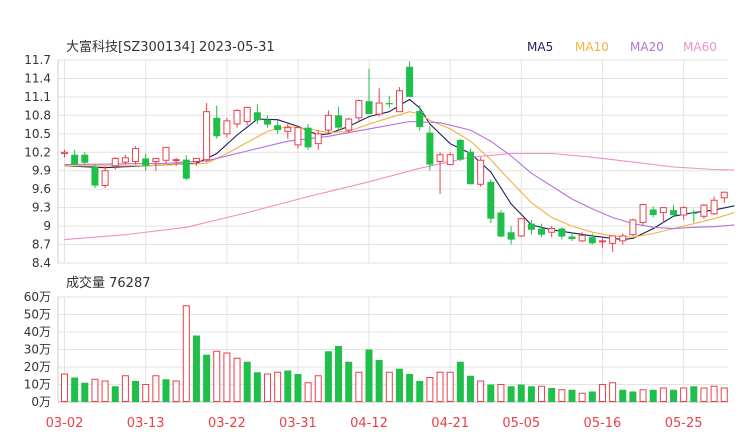 The width and height of the screenshot is (740, 444). What do you see at coordinates (450, 423) in the screenshot?
I see `date-tick-label: 04-21` at bounding box center [450, 423].